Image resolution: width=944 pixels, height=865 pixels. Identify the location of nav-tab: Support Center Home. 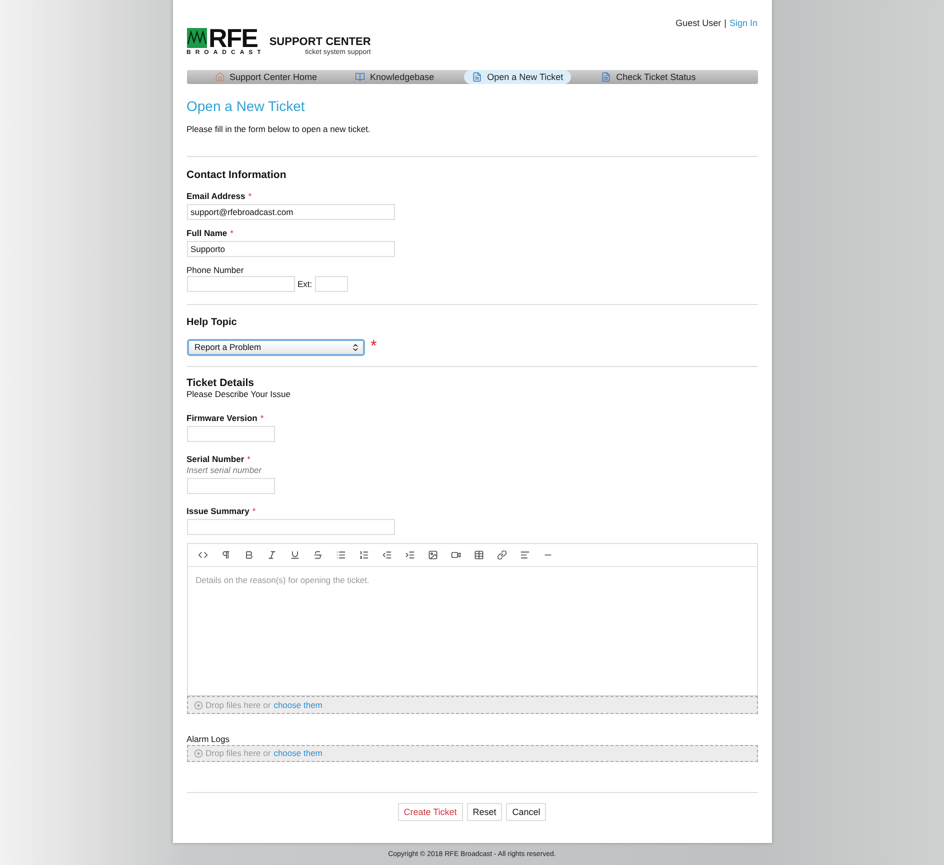
(266, 77).